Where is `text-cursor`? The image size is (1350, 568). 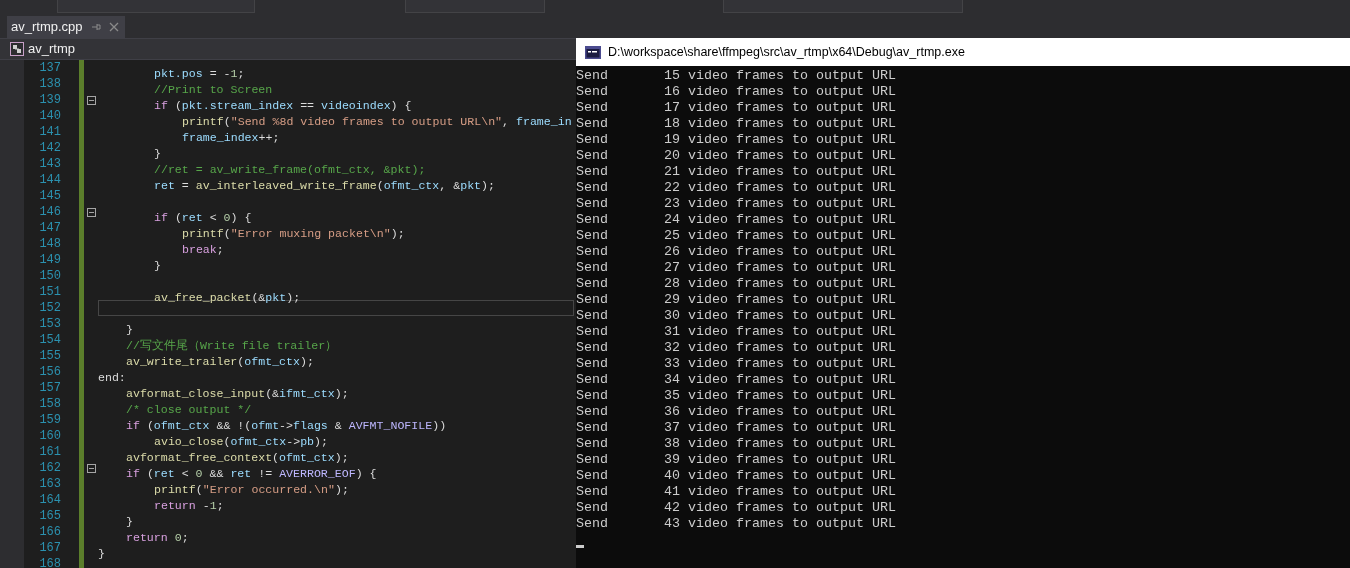 text-cursor is located at coordinates (580, 546).